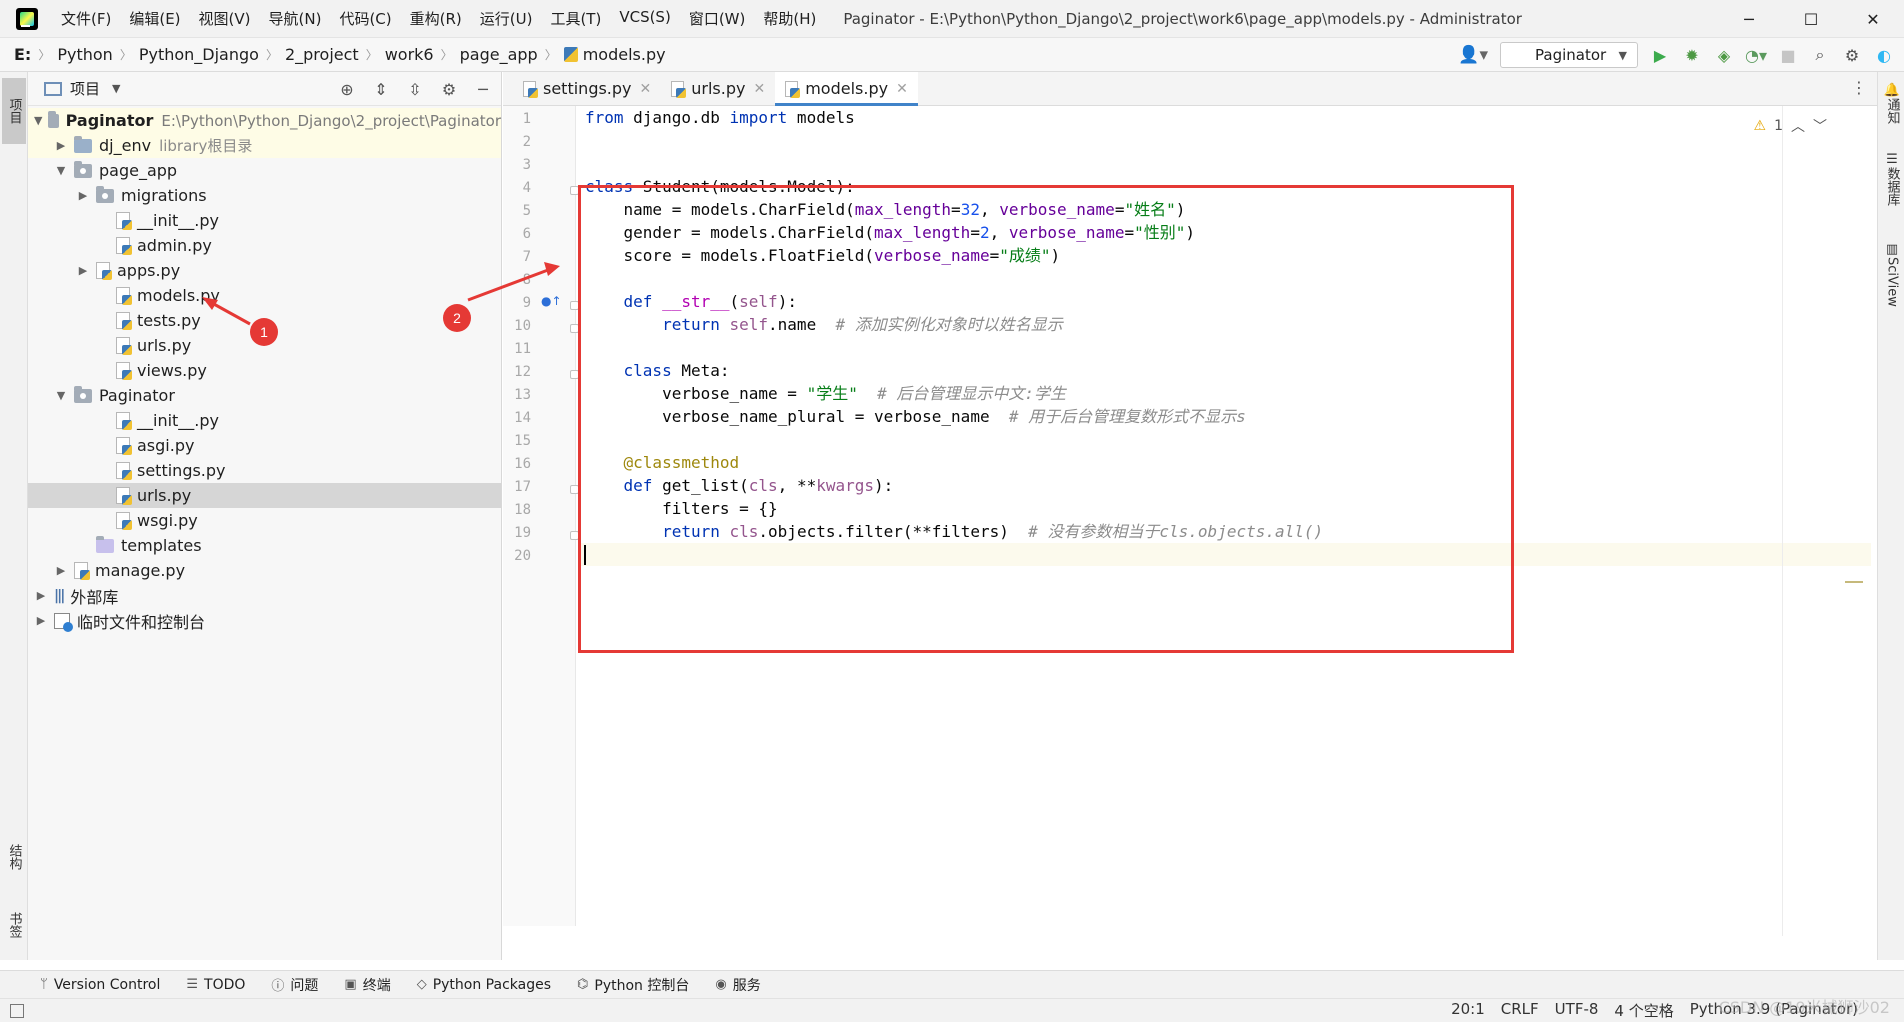 This screenshot has width=1904, height=1022. I want to click on python-console-button: ⌬ Python 控制台, so click(633, 985).